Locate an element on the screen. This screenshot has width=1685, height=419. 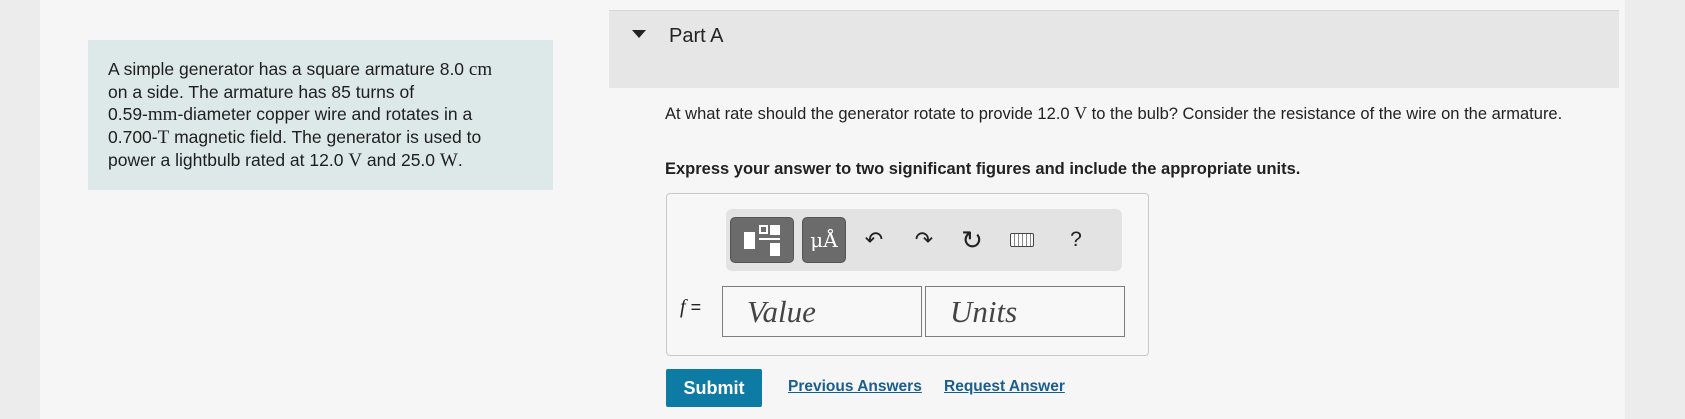
keyboard-icon is located at coordinates (1022, 240).